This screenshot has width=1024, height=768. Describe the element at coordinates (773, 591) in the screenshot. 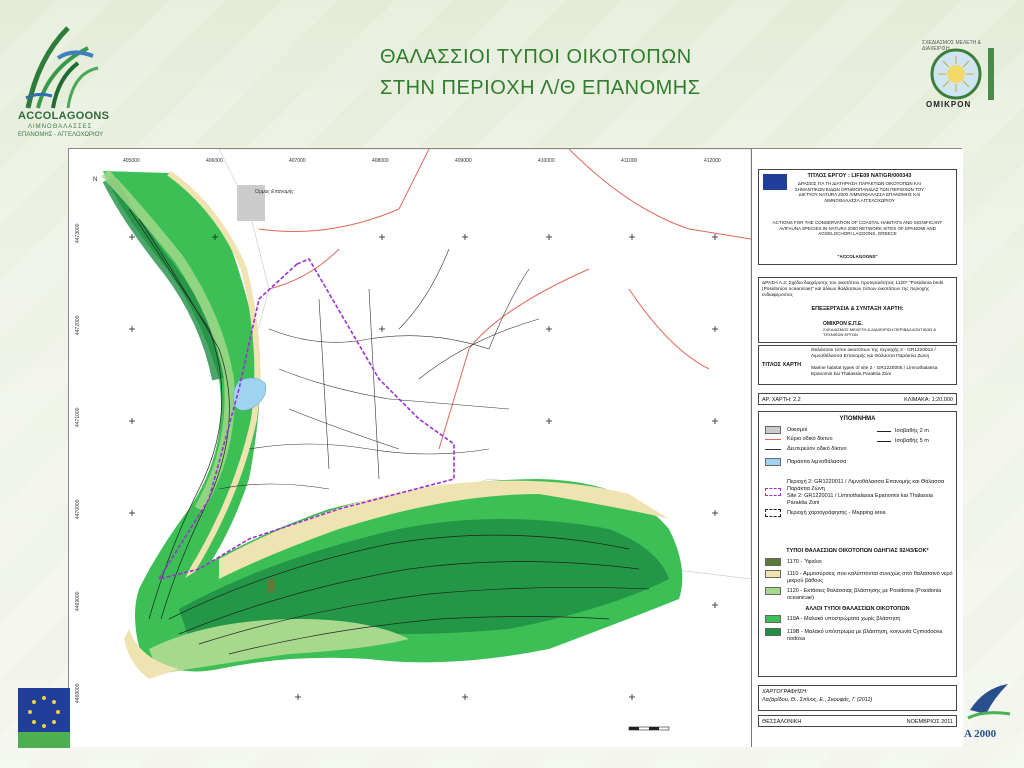

I see `habitat-1120-swatch` at that location.